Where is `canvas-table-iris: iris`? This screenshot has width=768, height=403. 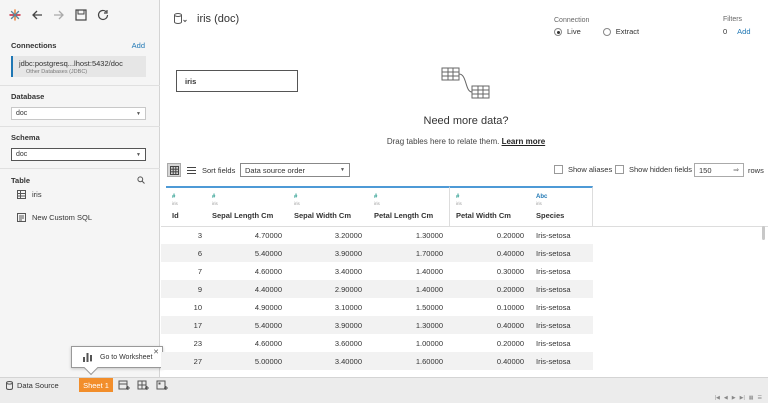 canvas-table-iris: iris is located at coordinates (237, 81).